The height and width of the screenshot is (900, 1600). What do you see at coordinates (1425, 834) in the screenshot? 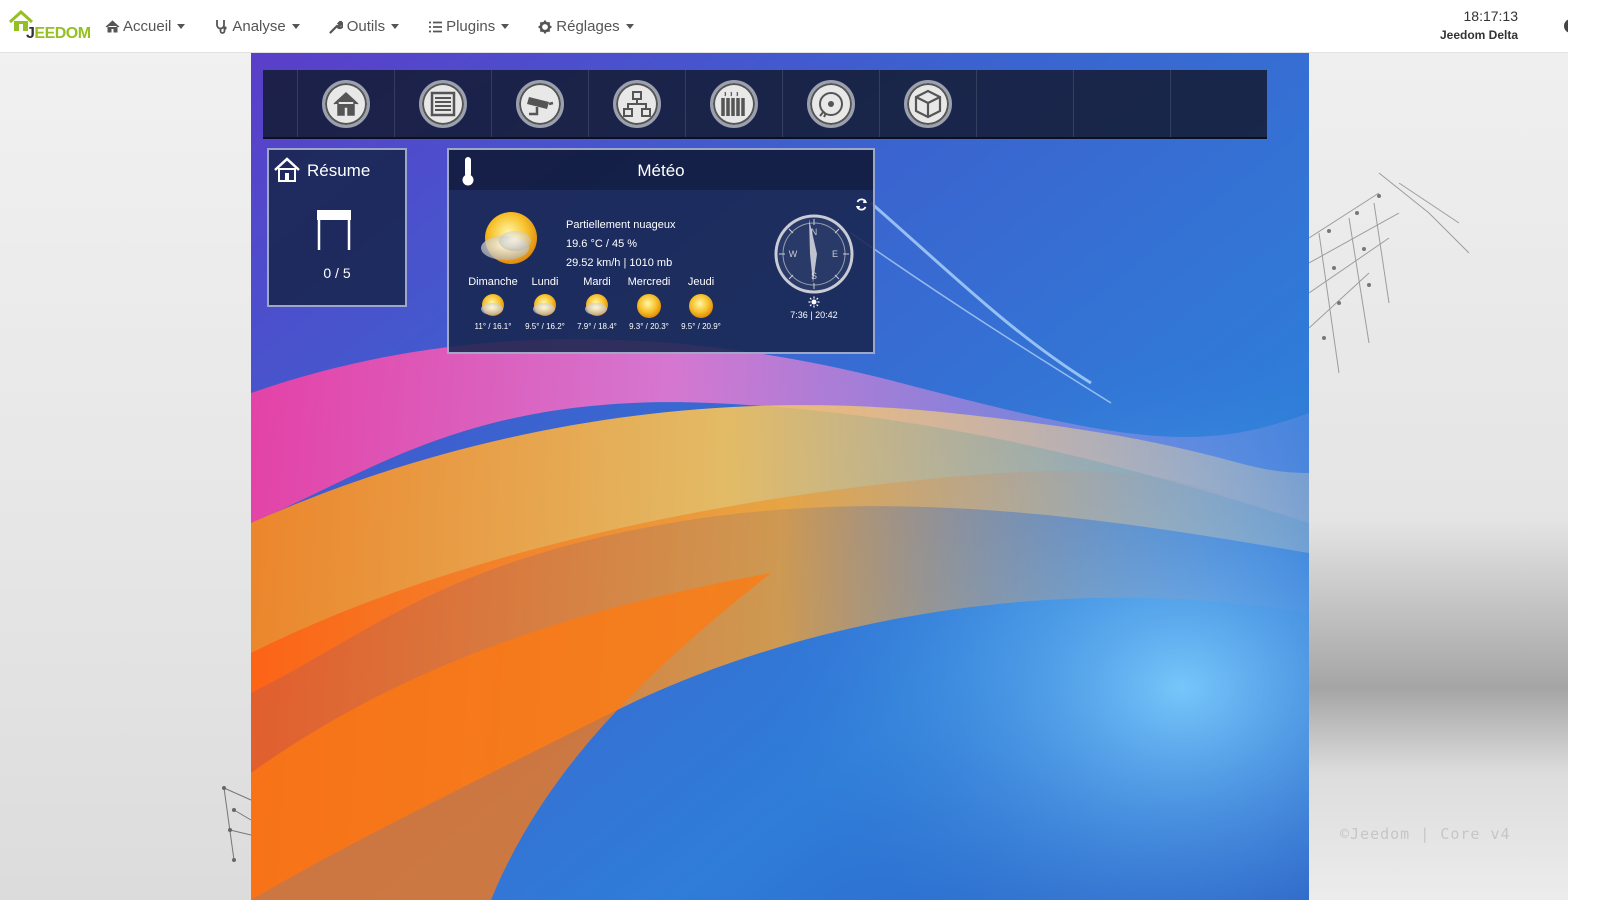
I see `copyright-watermark: ©Jeedom | Core v4` at bounding box center [1425, 834].